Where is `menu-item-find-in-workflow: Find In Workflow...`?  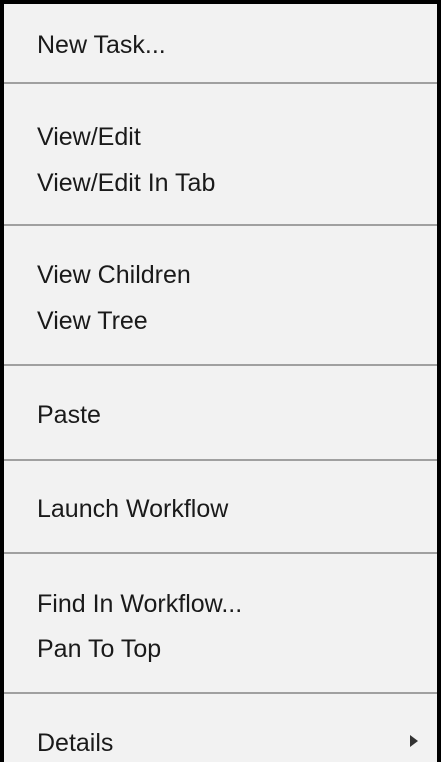 menu-item-find-in-workflow: Find In Workflow... is located at coordinates (139, 604).